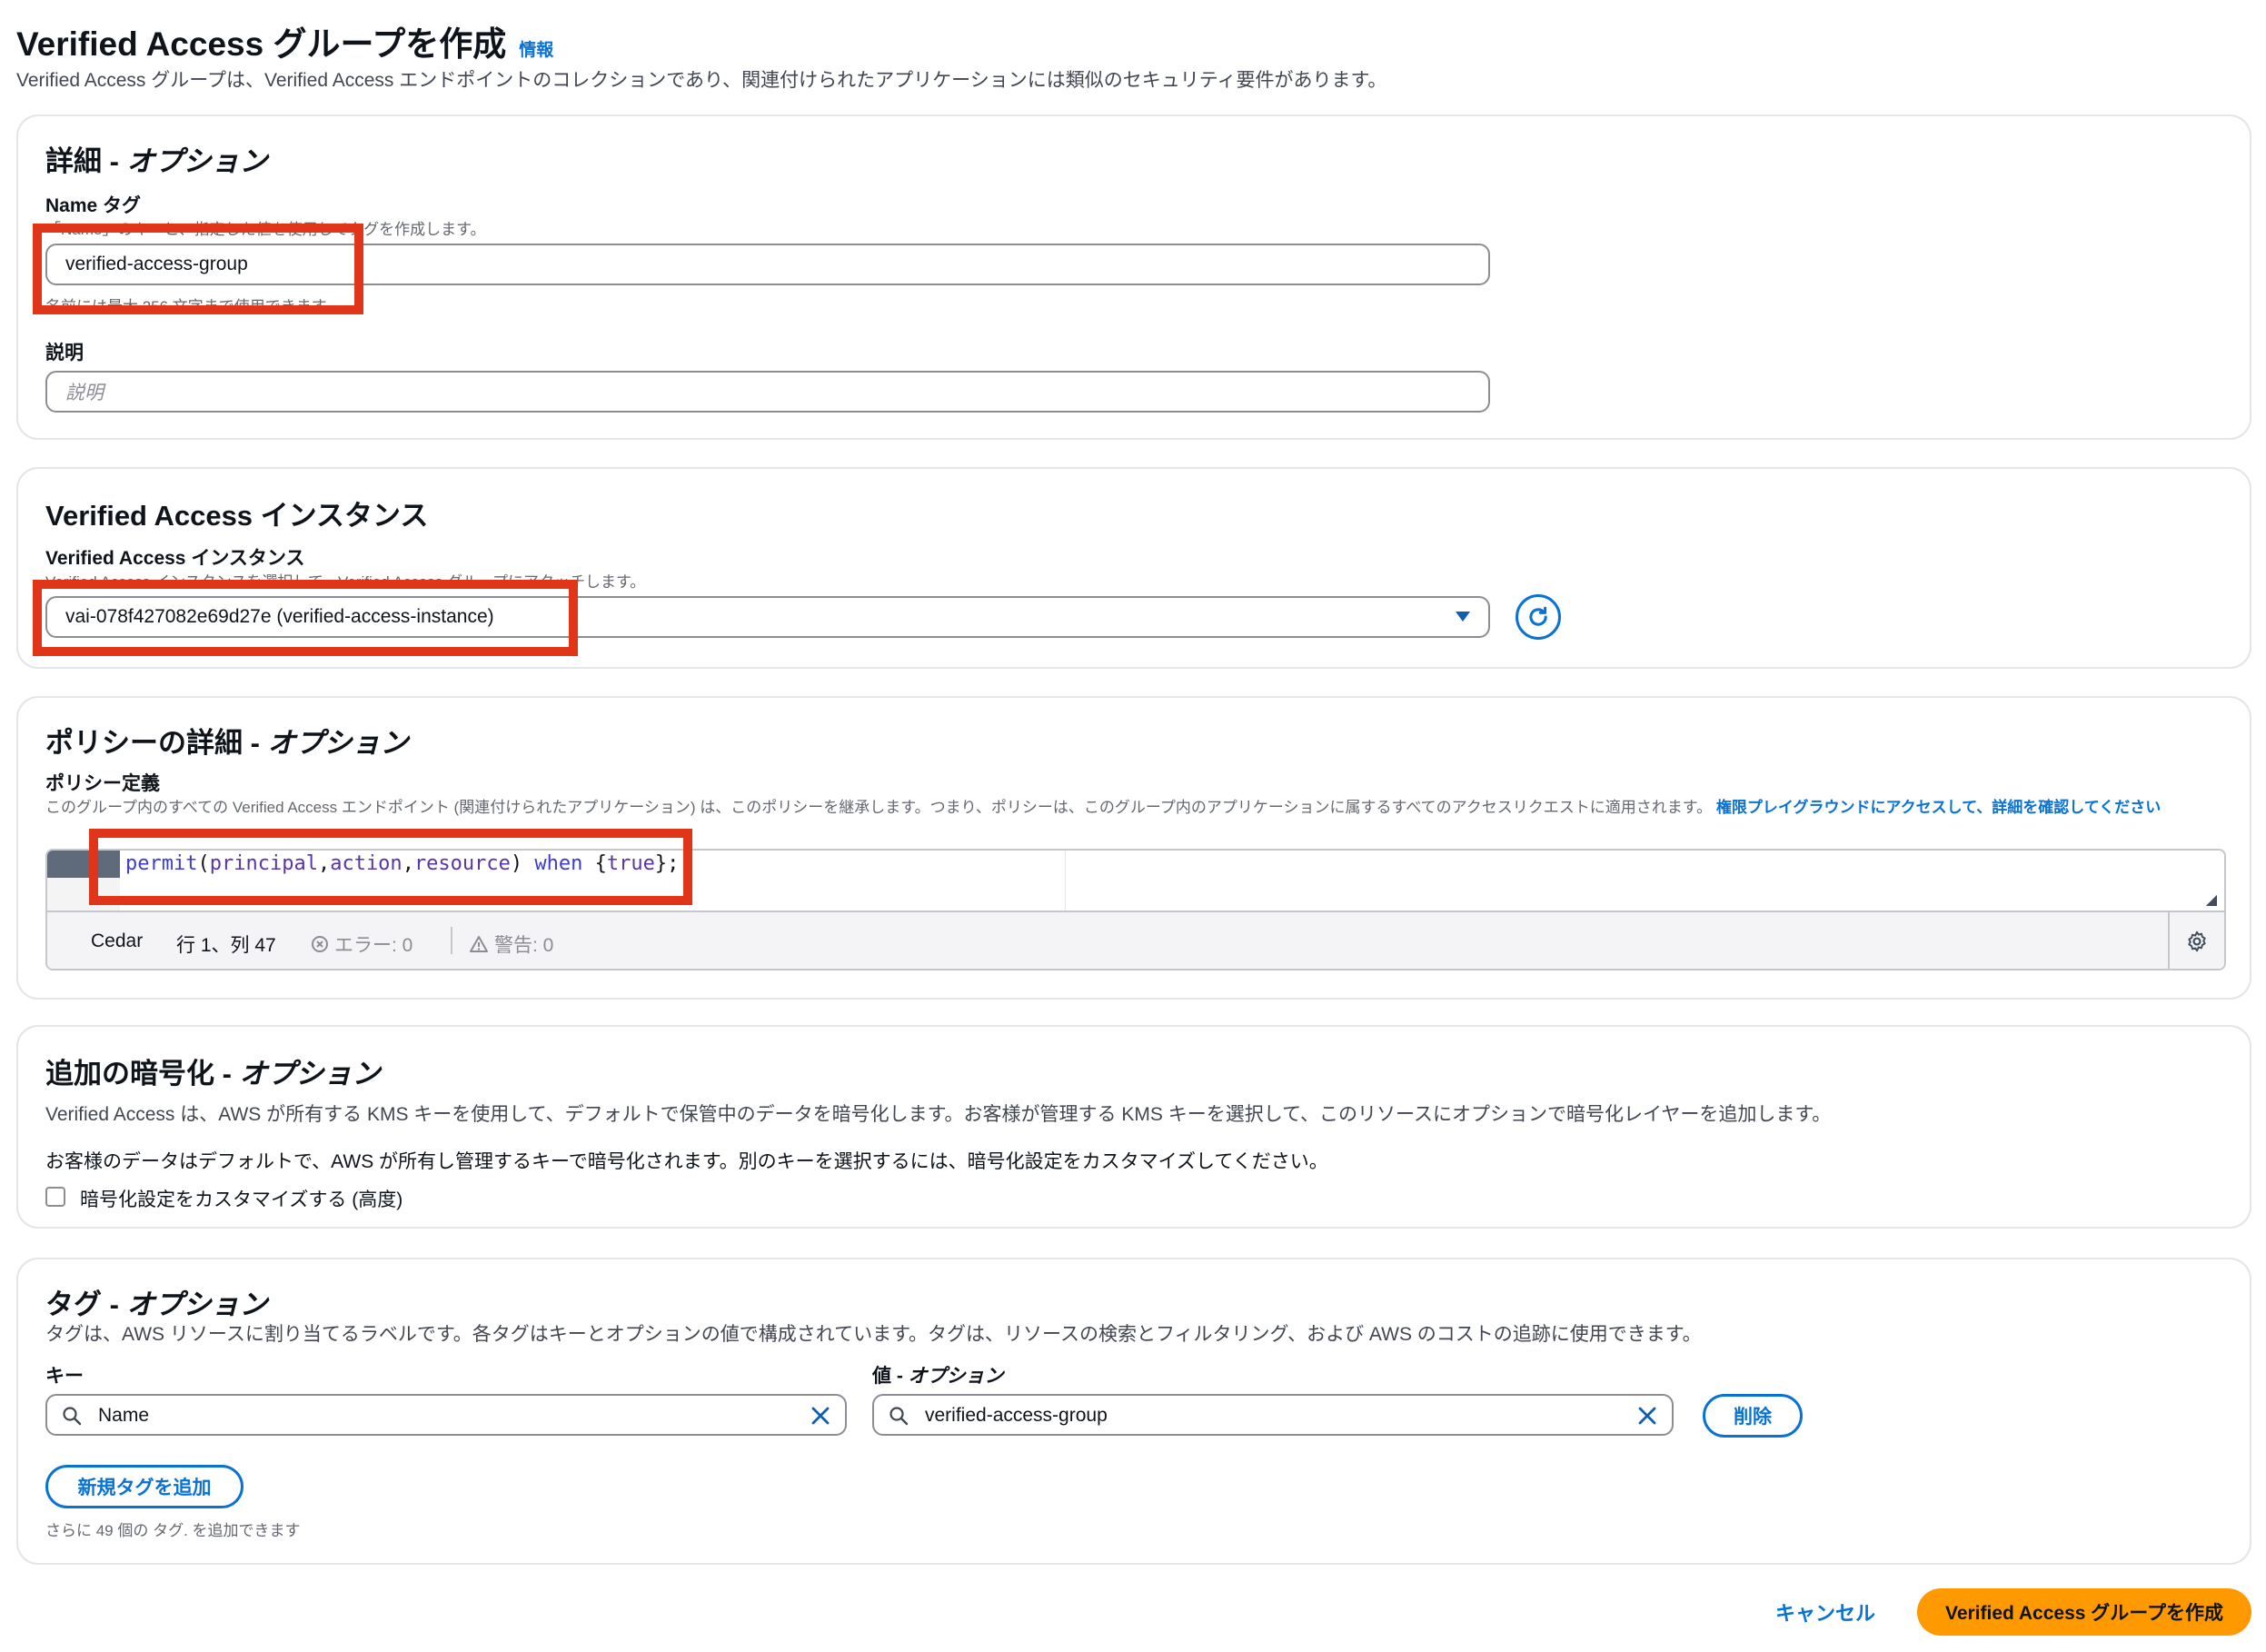 This screenshot has height=1652, width=2266. I want to click on code-token-open-paren: (, so click(203, 863).